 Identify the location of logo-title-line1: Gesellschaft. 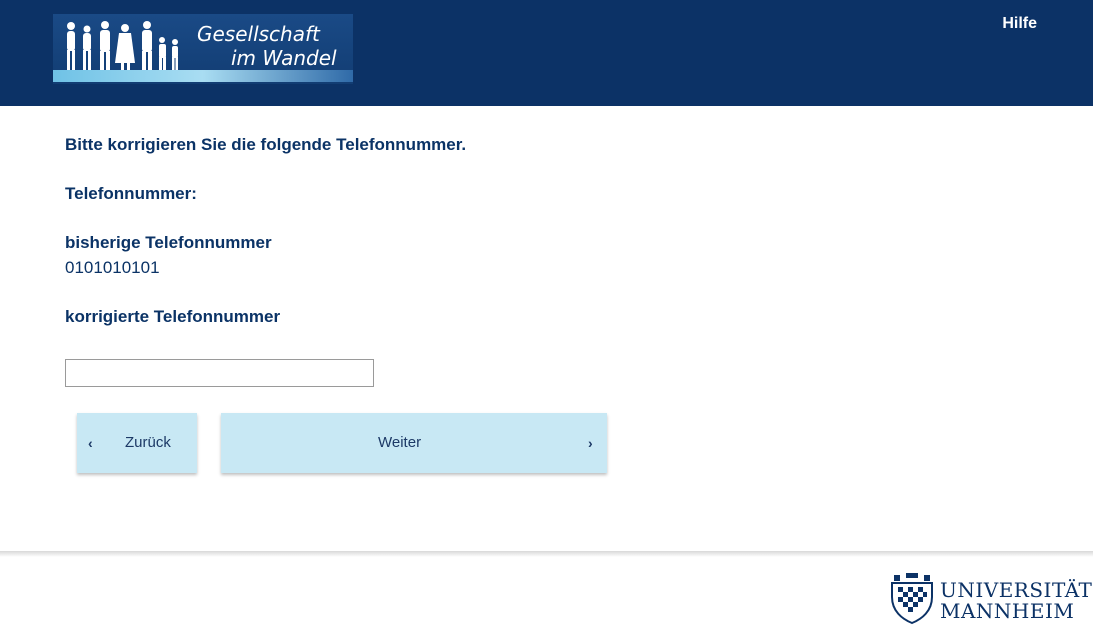
(258, 34).